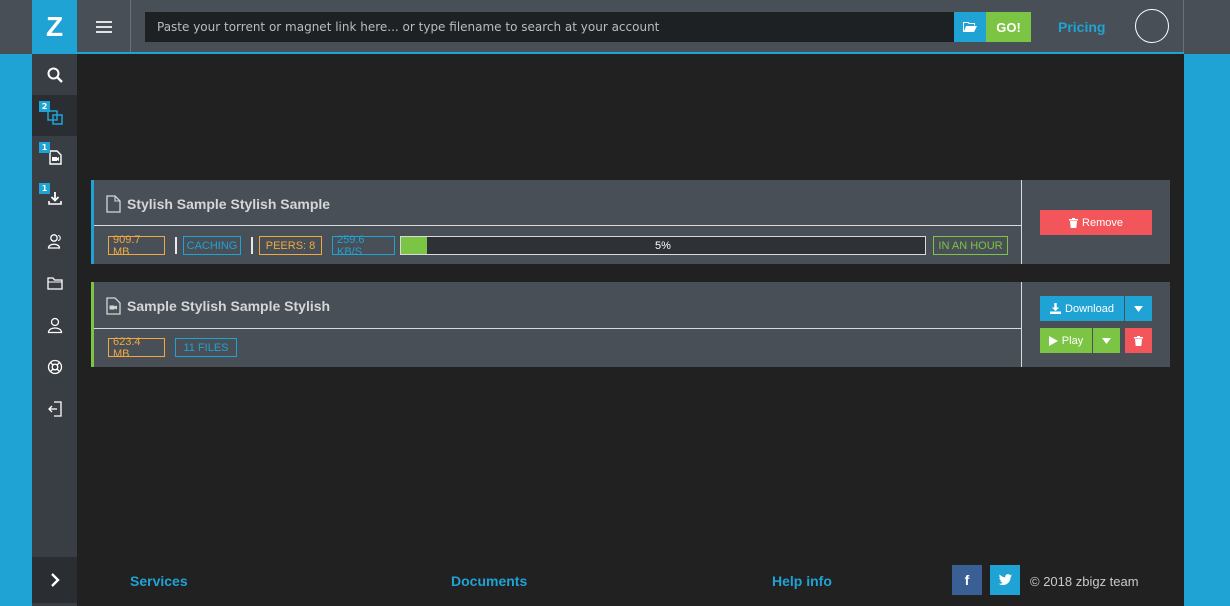  What do you see at coordinates (54, 197) in the screenshot?
I see `sidebar-item-downloads: 1` at bounding box center [54, 197].